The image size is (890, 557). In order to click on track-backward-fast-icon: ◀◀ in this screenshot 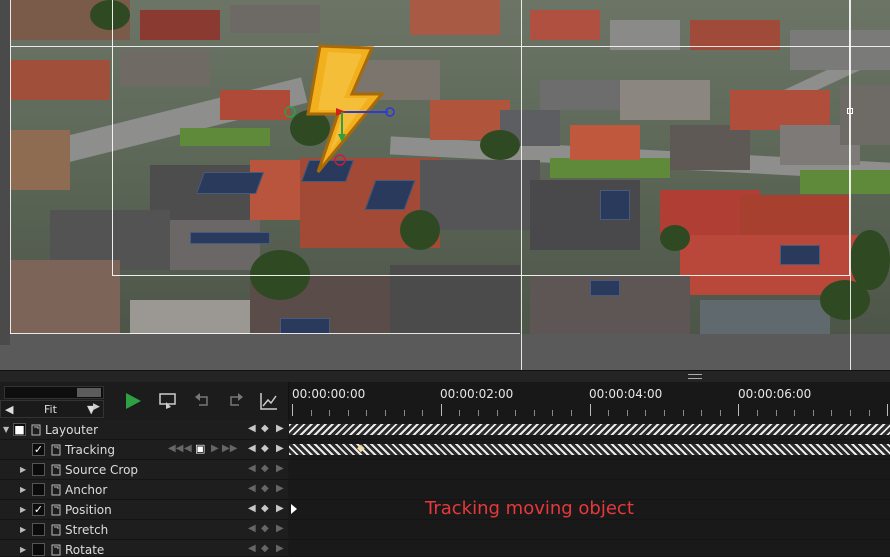, I will do `click(175, 448)`.